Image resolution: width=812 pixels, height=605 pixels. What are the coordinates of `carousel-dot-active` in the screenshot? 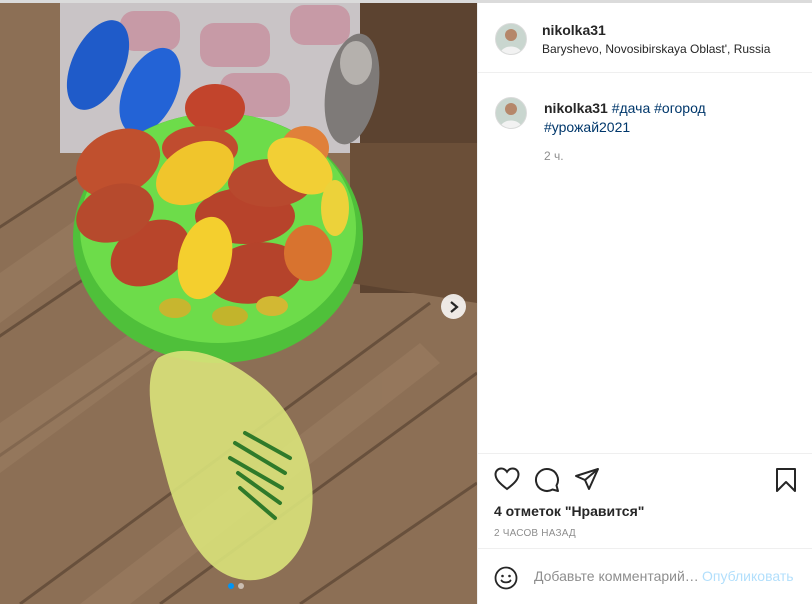 It's located at (231, 586).